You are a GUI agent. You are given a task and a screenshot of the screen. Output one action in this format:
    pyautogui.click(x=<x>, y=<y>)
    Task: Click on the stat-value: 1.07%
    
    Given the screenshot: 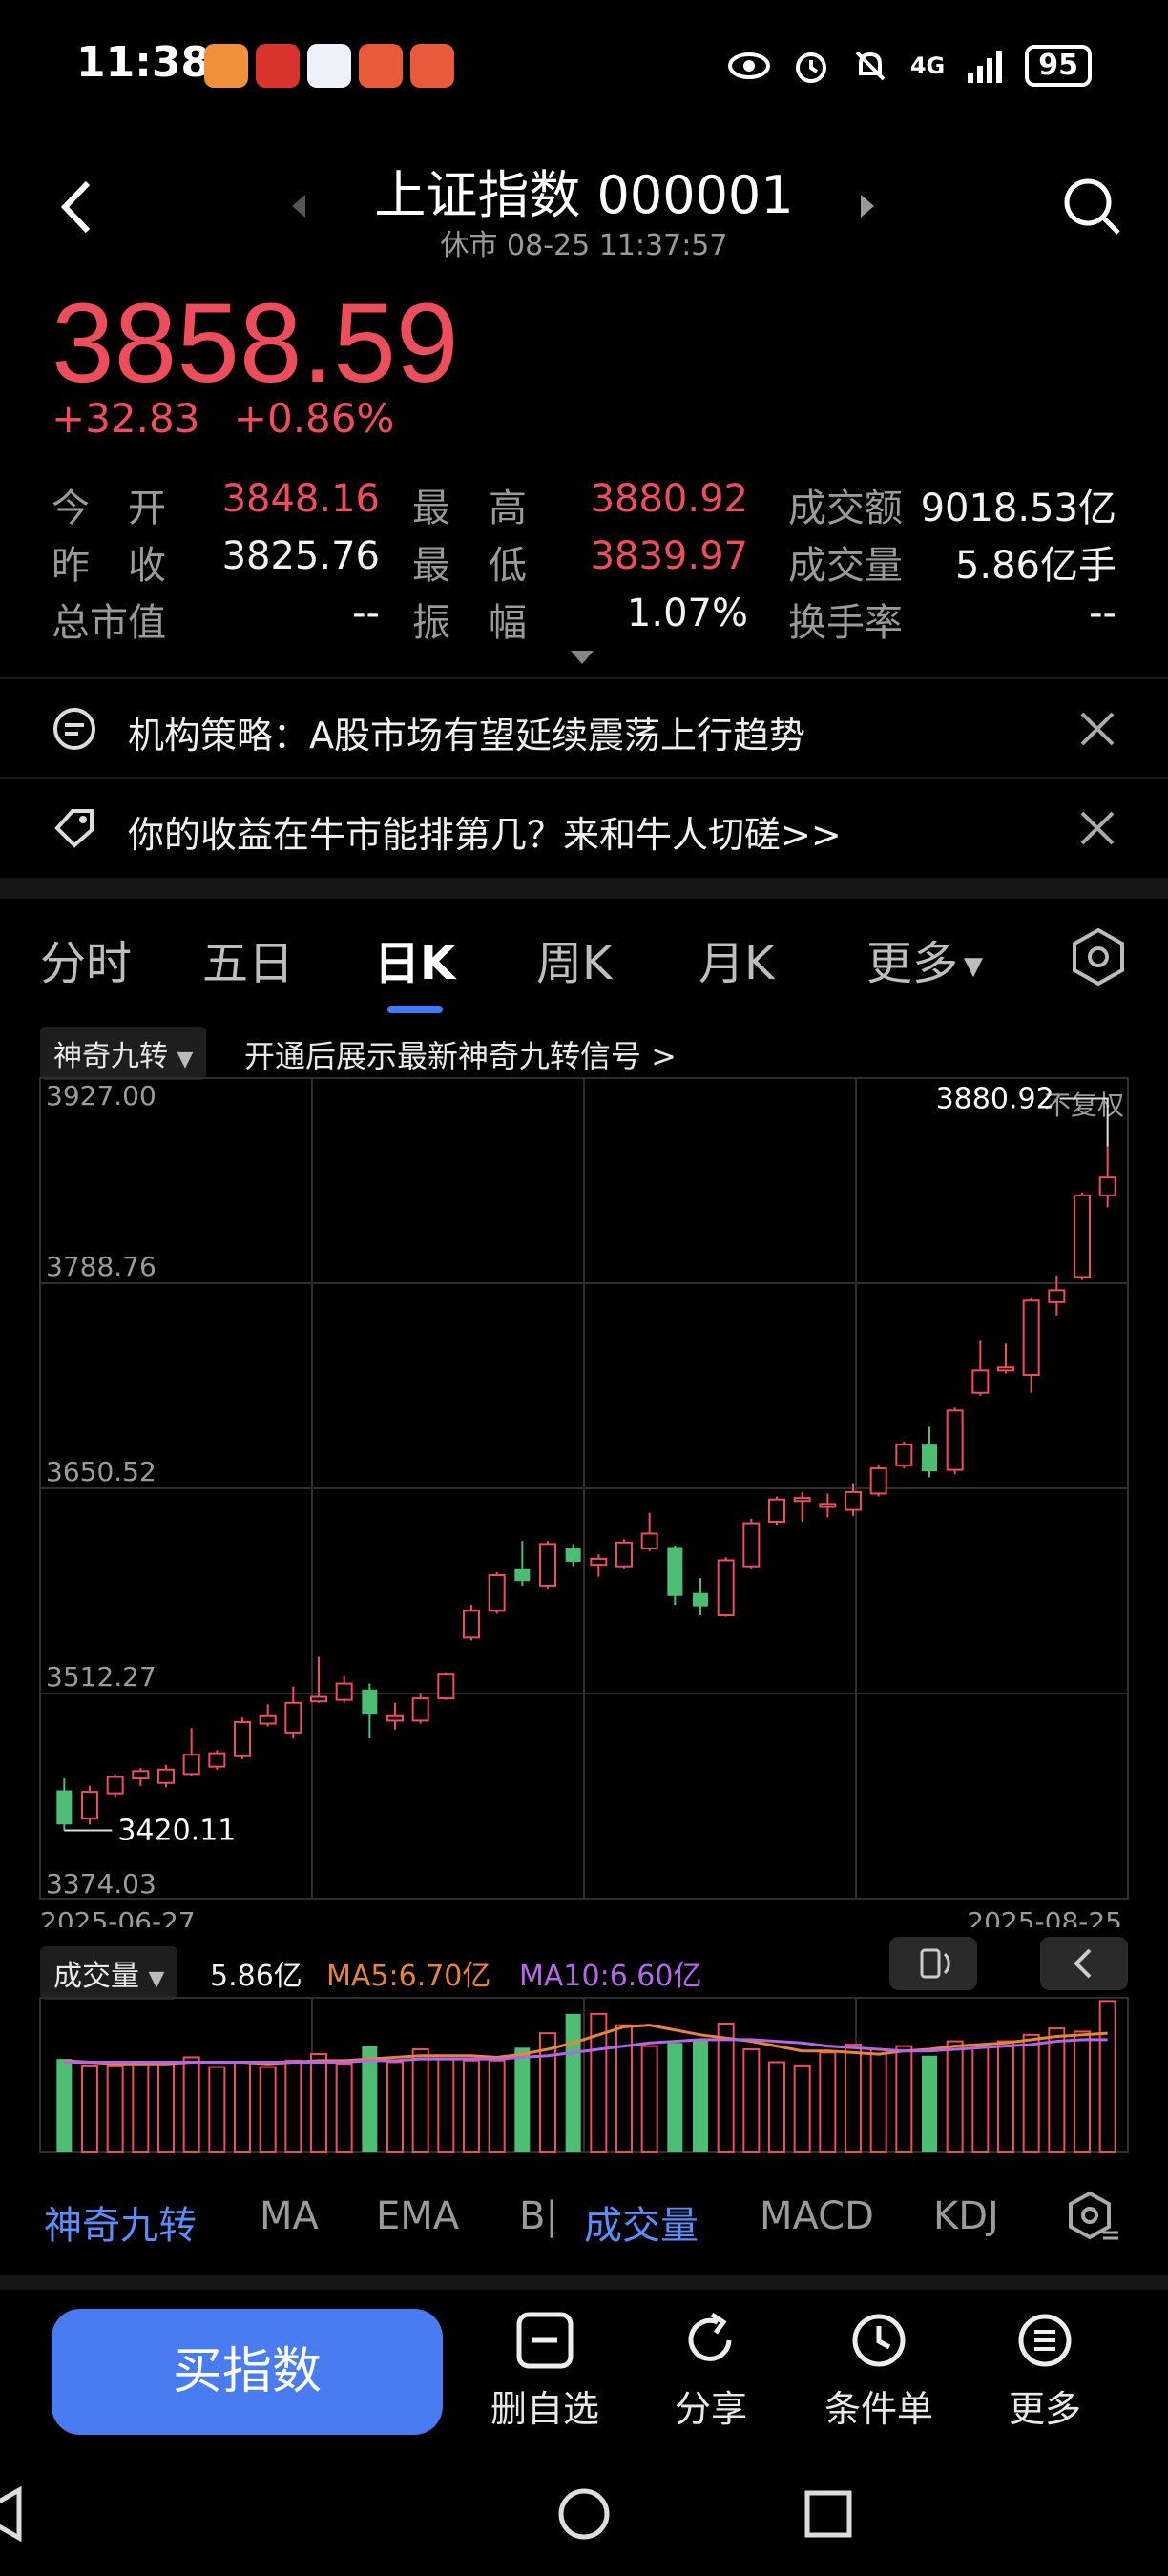 What is the action you would take?
    pyautogui.click(x=687, y=613)
    